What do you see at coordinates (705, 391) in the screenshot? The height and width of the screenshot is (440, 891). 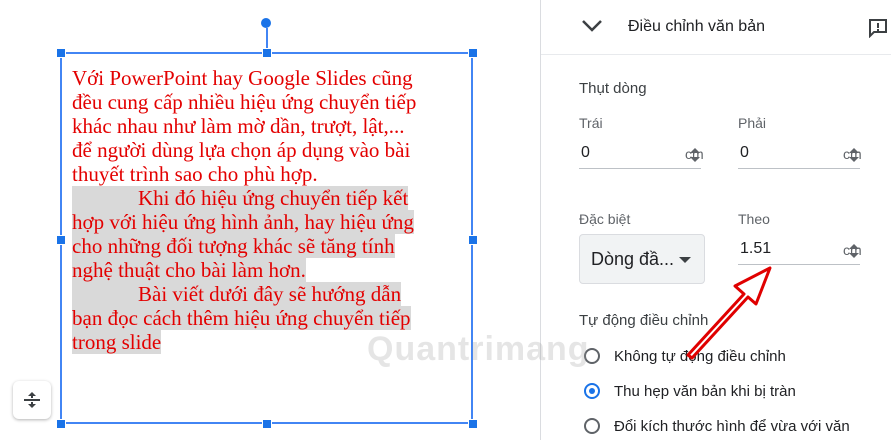 I see `radio-label: Thu hẹp văn bản khi bị tràn` at bounding box center [705, 391].